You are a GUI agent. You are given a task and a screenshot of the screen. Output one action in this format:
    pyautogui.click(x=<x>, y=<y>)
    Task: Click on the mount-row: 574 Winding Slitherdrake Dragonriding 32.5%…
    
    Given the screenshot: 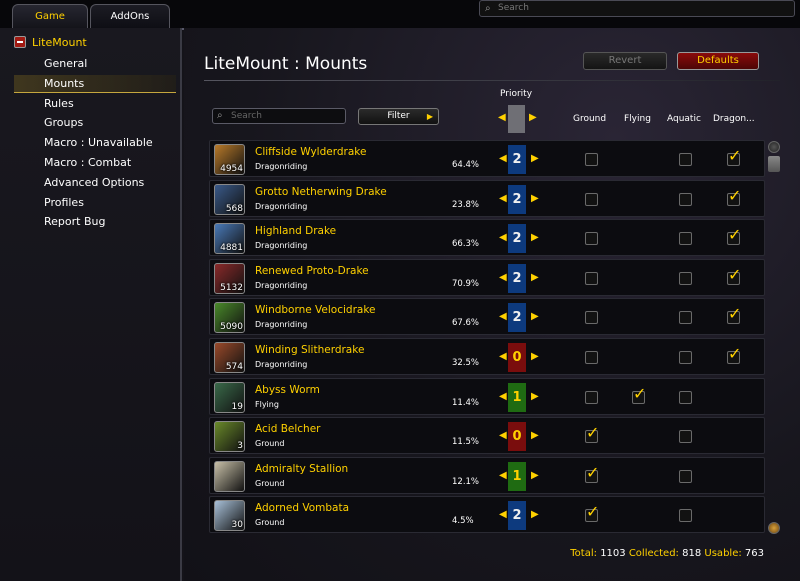 What is the action you would take?
    pyautogui.click(x=487, y=356)
    